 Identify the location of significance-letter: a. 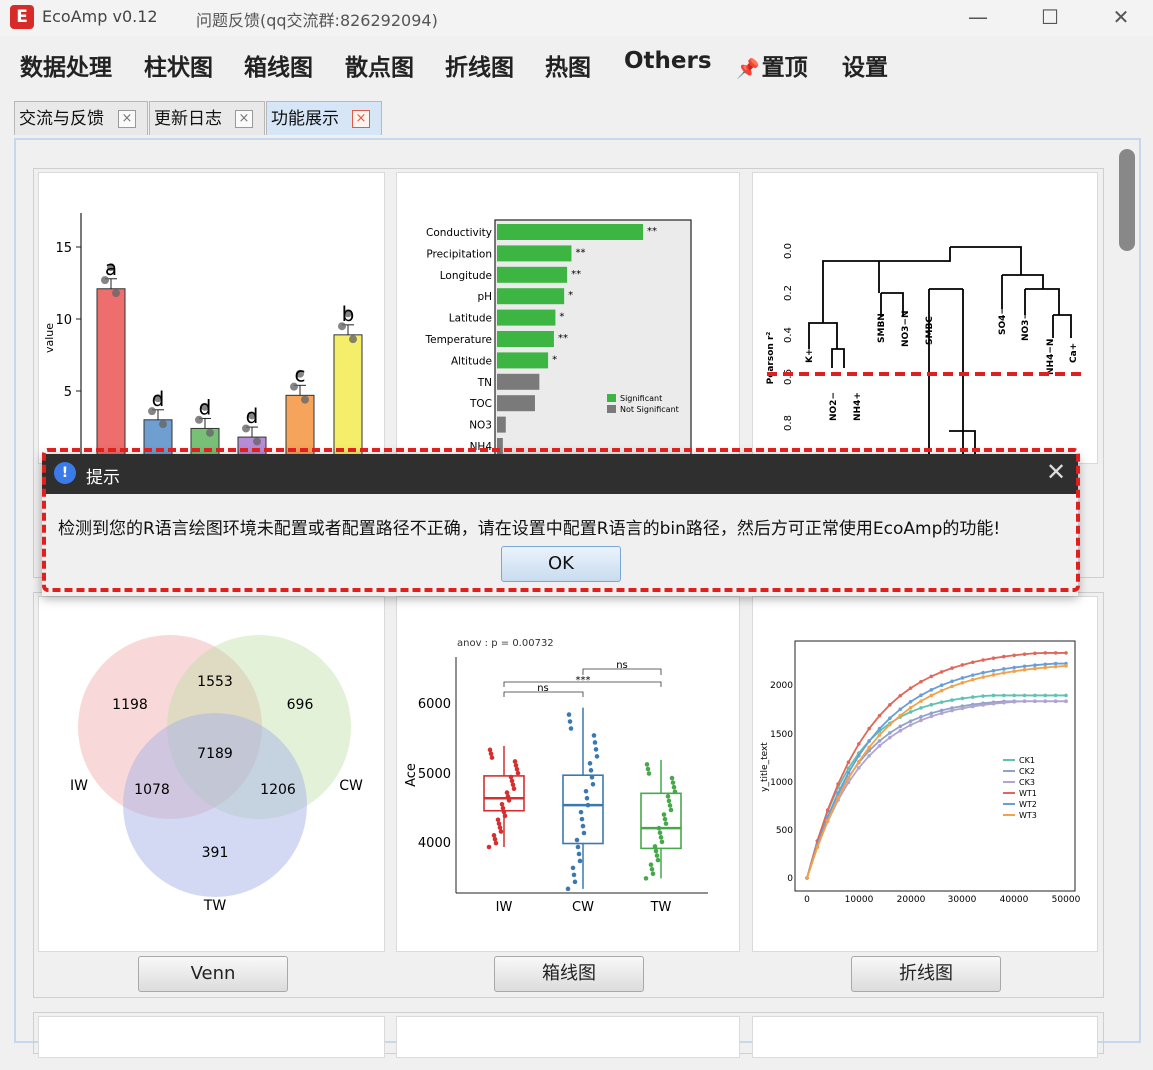
(111, 268).